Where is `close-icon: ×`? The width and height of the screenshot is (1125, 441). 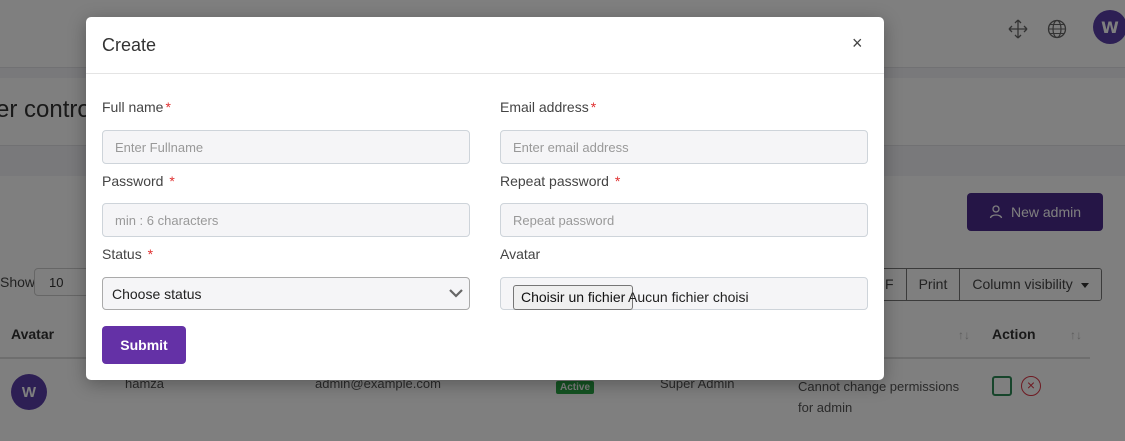 close-icon: × is located at coordinates (857, 43).